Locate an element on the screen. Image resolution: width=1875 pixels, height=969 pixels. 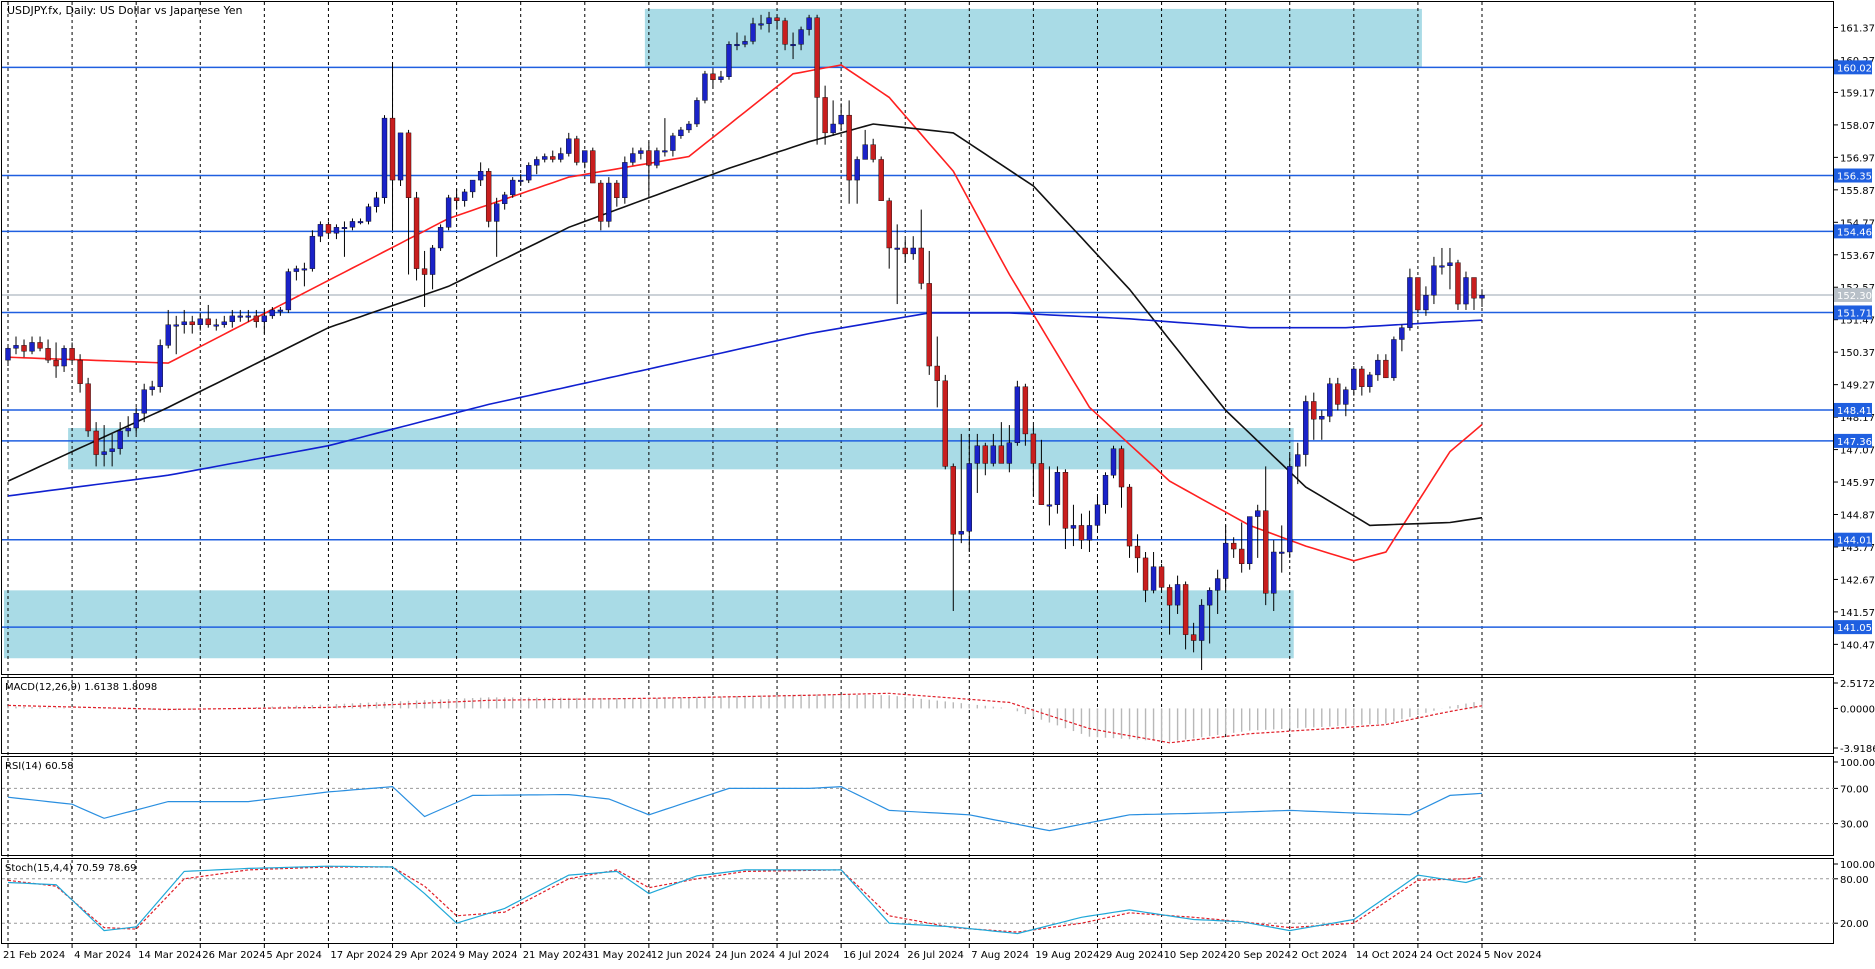
macd-tick-label: 2.5172 is located at coordinates (1857, 684).